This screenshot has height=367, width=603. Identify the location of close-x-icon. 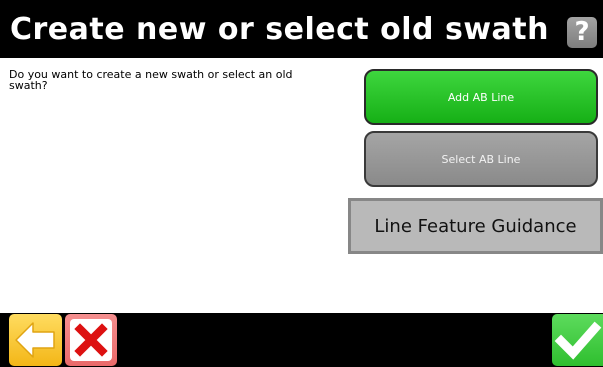
(91, 340).